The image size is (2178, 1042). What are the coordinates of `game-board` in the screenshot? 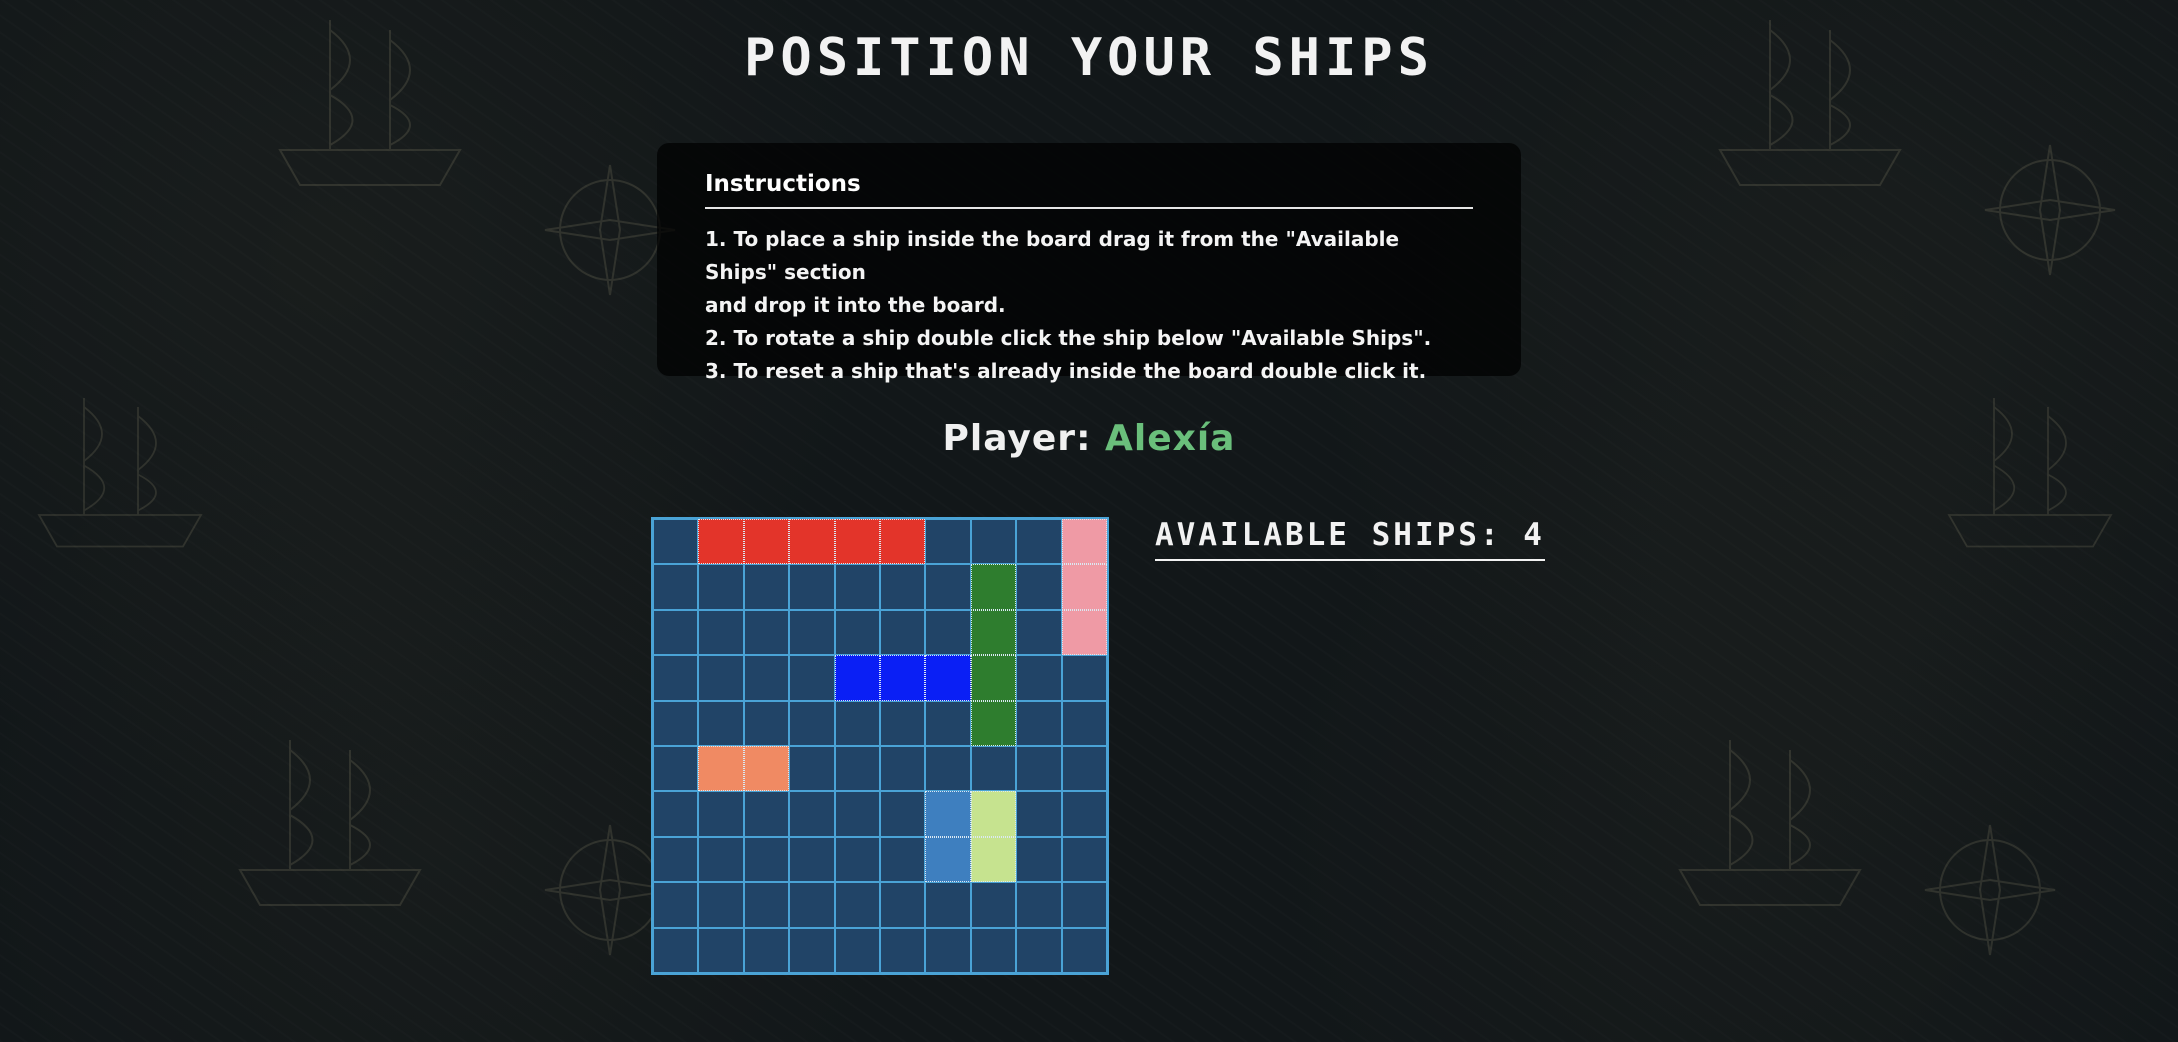 It's located at (880, 746).